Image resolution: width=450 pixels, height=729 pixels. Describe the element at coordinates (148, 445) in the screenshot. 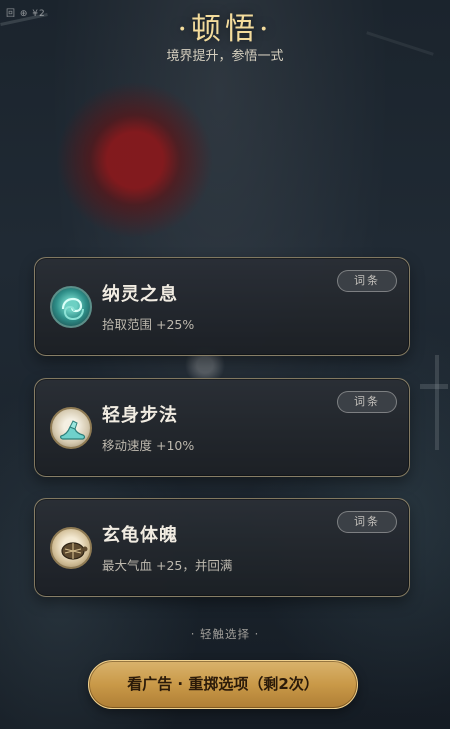

I see `skill-effect: 移动速度 +10%` at that location.